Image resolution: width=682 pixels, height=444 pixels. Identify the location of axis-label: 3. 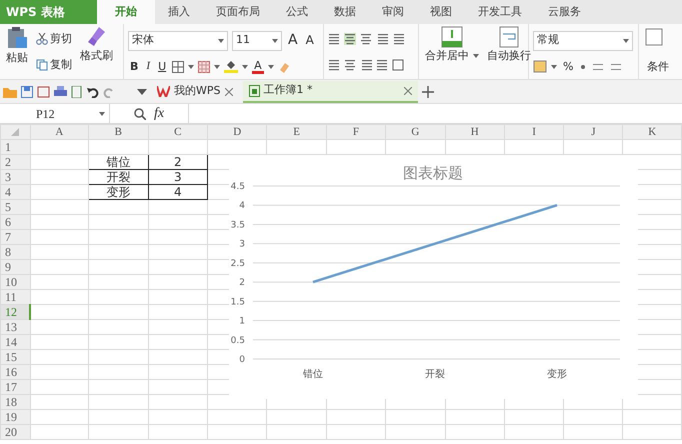
(242, 245).